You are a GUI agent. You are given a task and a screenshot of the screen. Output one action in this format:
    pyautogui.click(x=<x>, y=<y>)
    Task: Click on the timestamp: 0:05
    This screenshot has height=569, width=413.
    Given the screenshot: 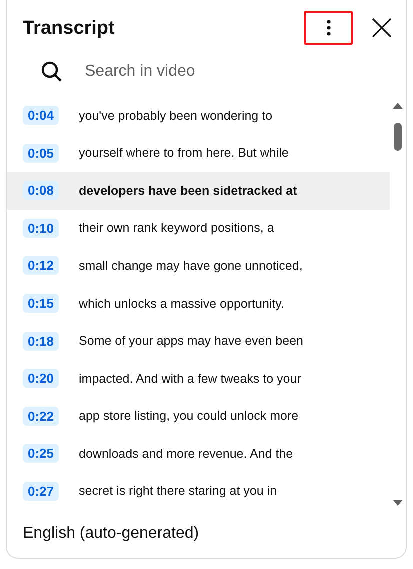 What is the action you would take?
    pyautogui.click(x=41, y=153)
    